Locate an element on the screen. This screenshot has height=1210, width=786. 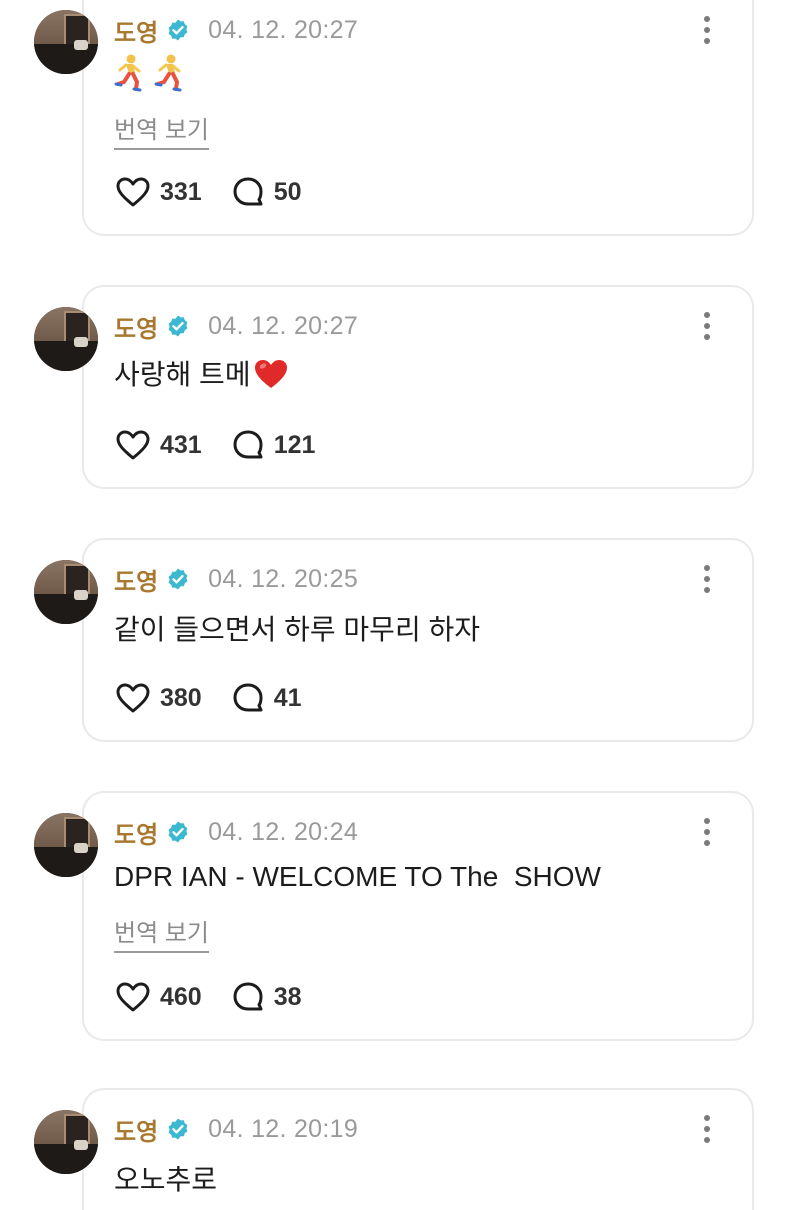
post-card: 도영 04. 12. 20:19 오노추로 is located at coordinates (418, 1149).